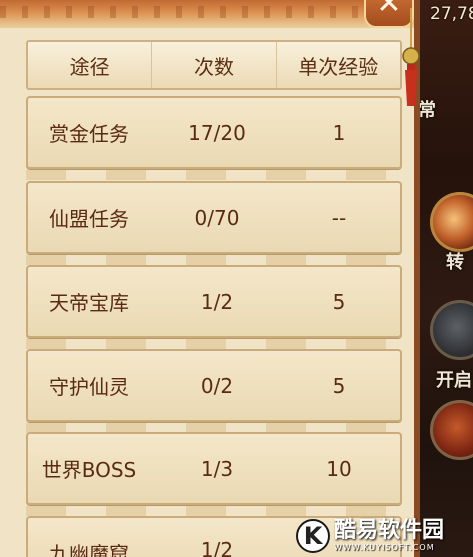 This screenshot has height=557, width=473. Describe the element at coordinates (455, 262) in the screenshot. I see `side-label: 转` at that location.